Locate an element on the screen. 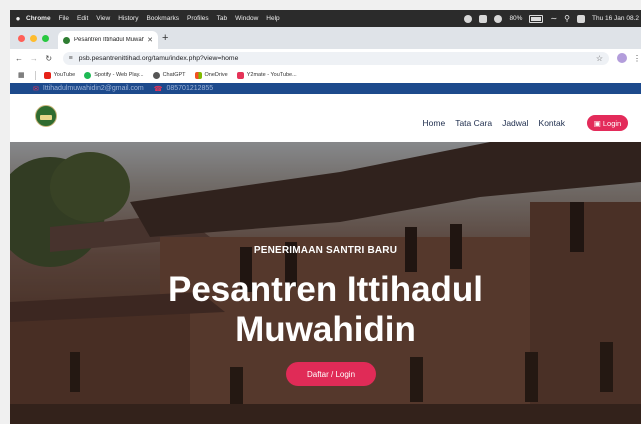 This screenshot has width=641, height=424. wifi-icon: ∼ is located at coordinates (553, 18).